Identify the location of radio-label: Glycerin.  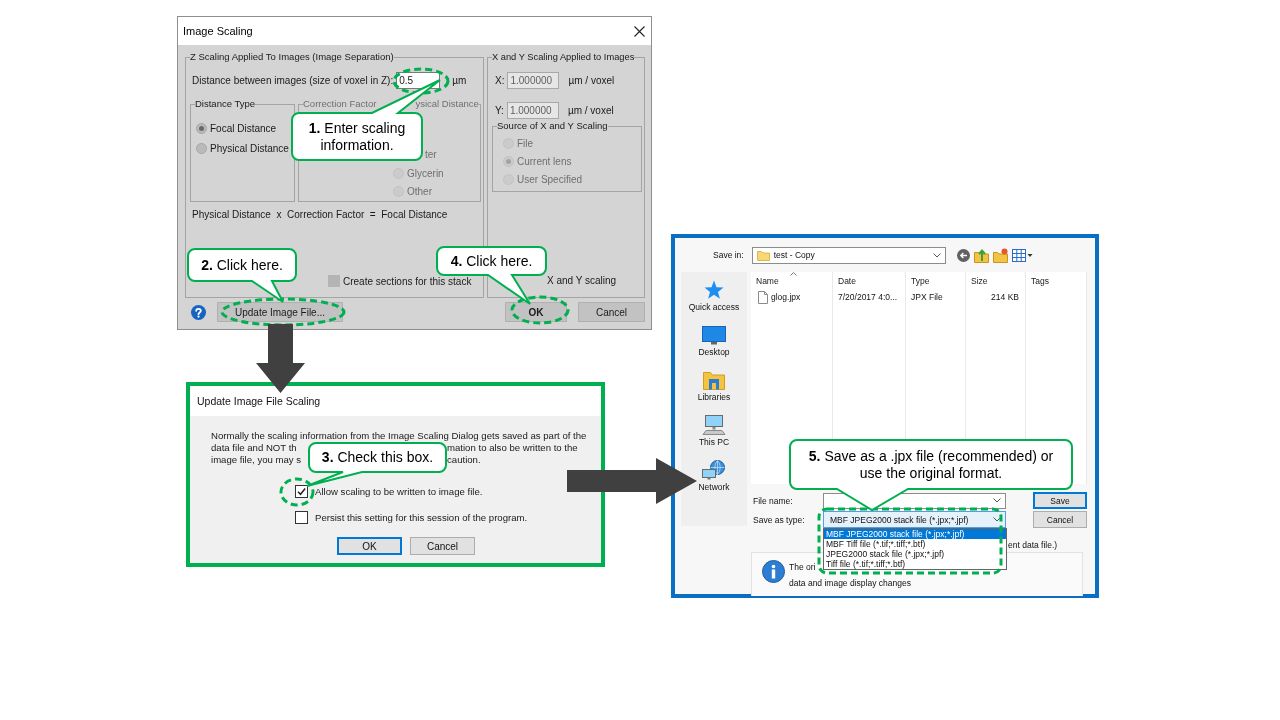
(425, 173).